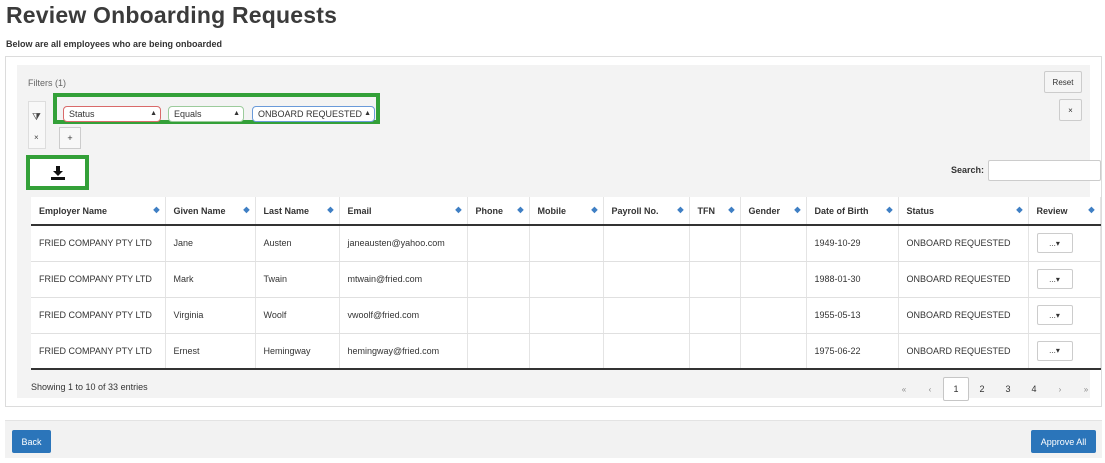 The height and width of the screenshot is (463, 1105). I want to click on column-header: Status ◆, so click(963, 211).